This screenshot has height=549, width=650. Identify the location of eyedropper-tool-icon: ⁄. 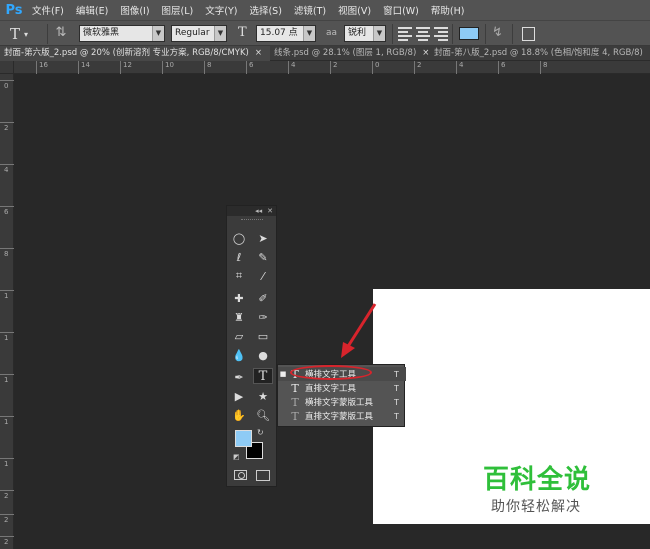
(263, 276).